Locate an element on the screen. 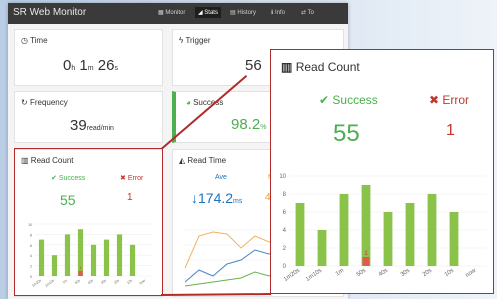 The height and width of the screenshot is (299, 497). y-tick-label: 4 is located at coordinates (285, 231).